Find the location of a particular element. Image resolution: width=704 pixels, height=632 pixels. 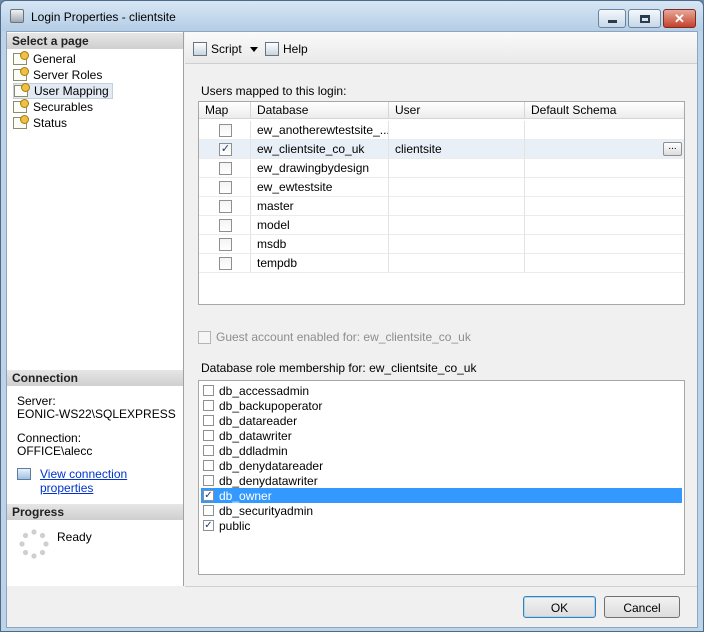

close-button: ✕ is located at coordinates (679, 18).